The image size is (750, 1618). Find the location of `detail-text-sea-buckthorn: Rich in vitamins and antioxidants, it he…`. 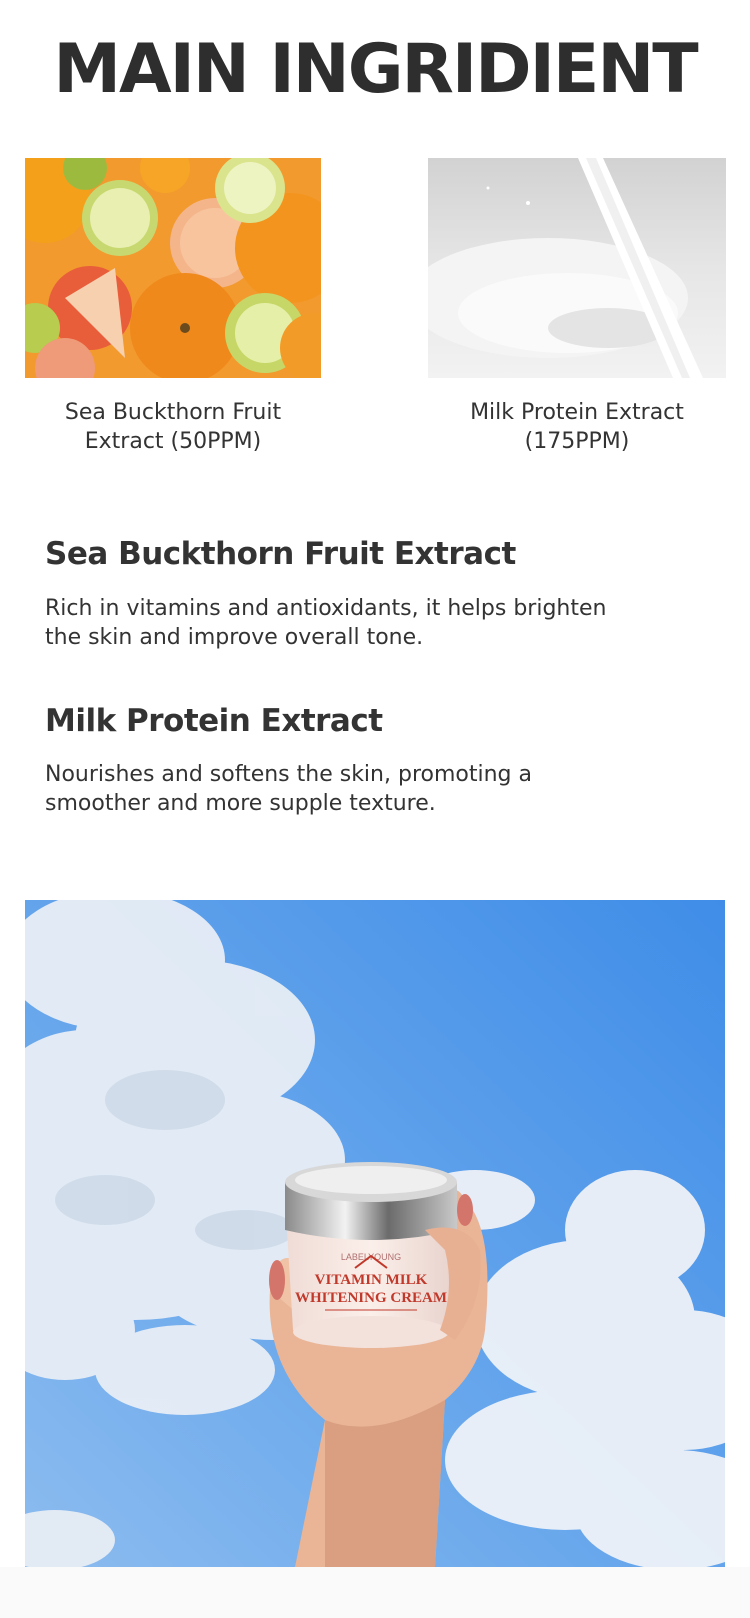

detail-text-sea-buckthorn: Rich in vitamins and antioxidants, it he… is located at coordinates (345, 623).